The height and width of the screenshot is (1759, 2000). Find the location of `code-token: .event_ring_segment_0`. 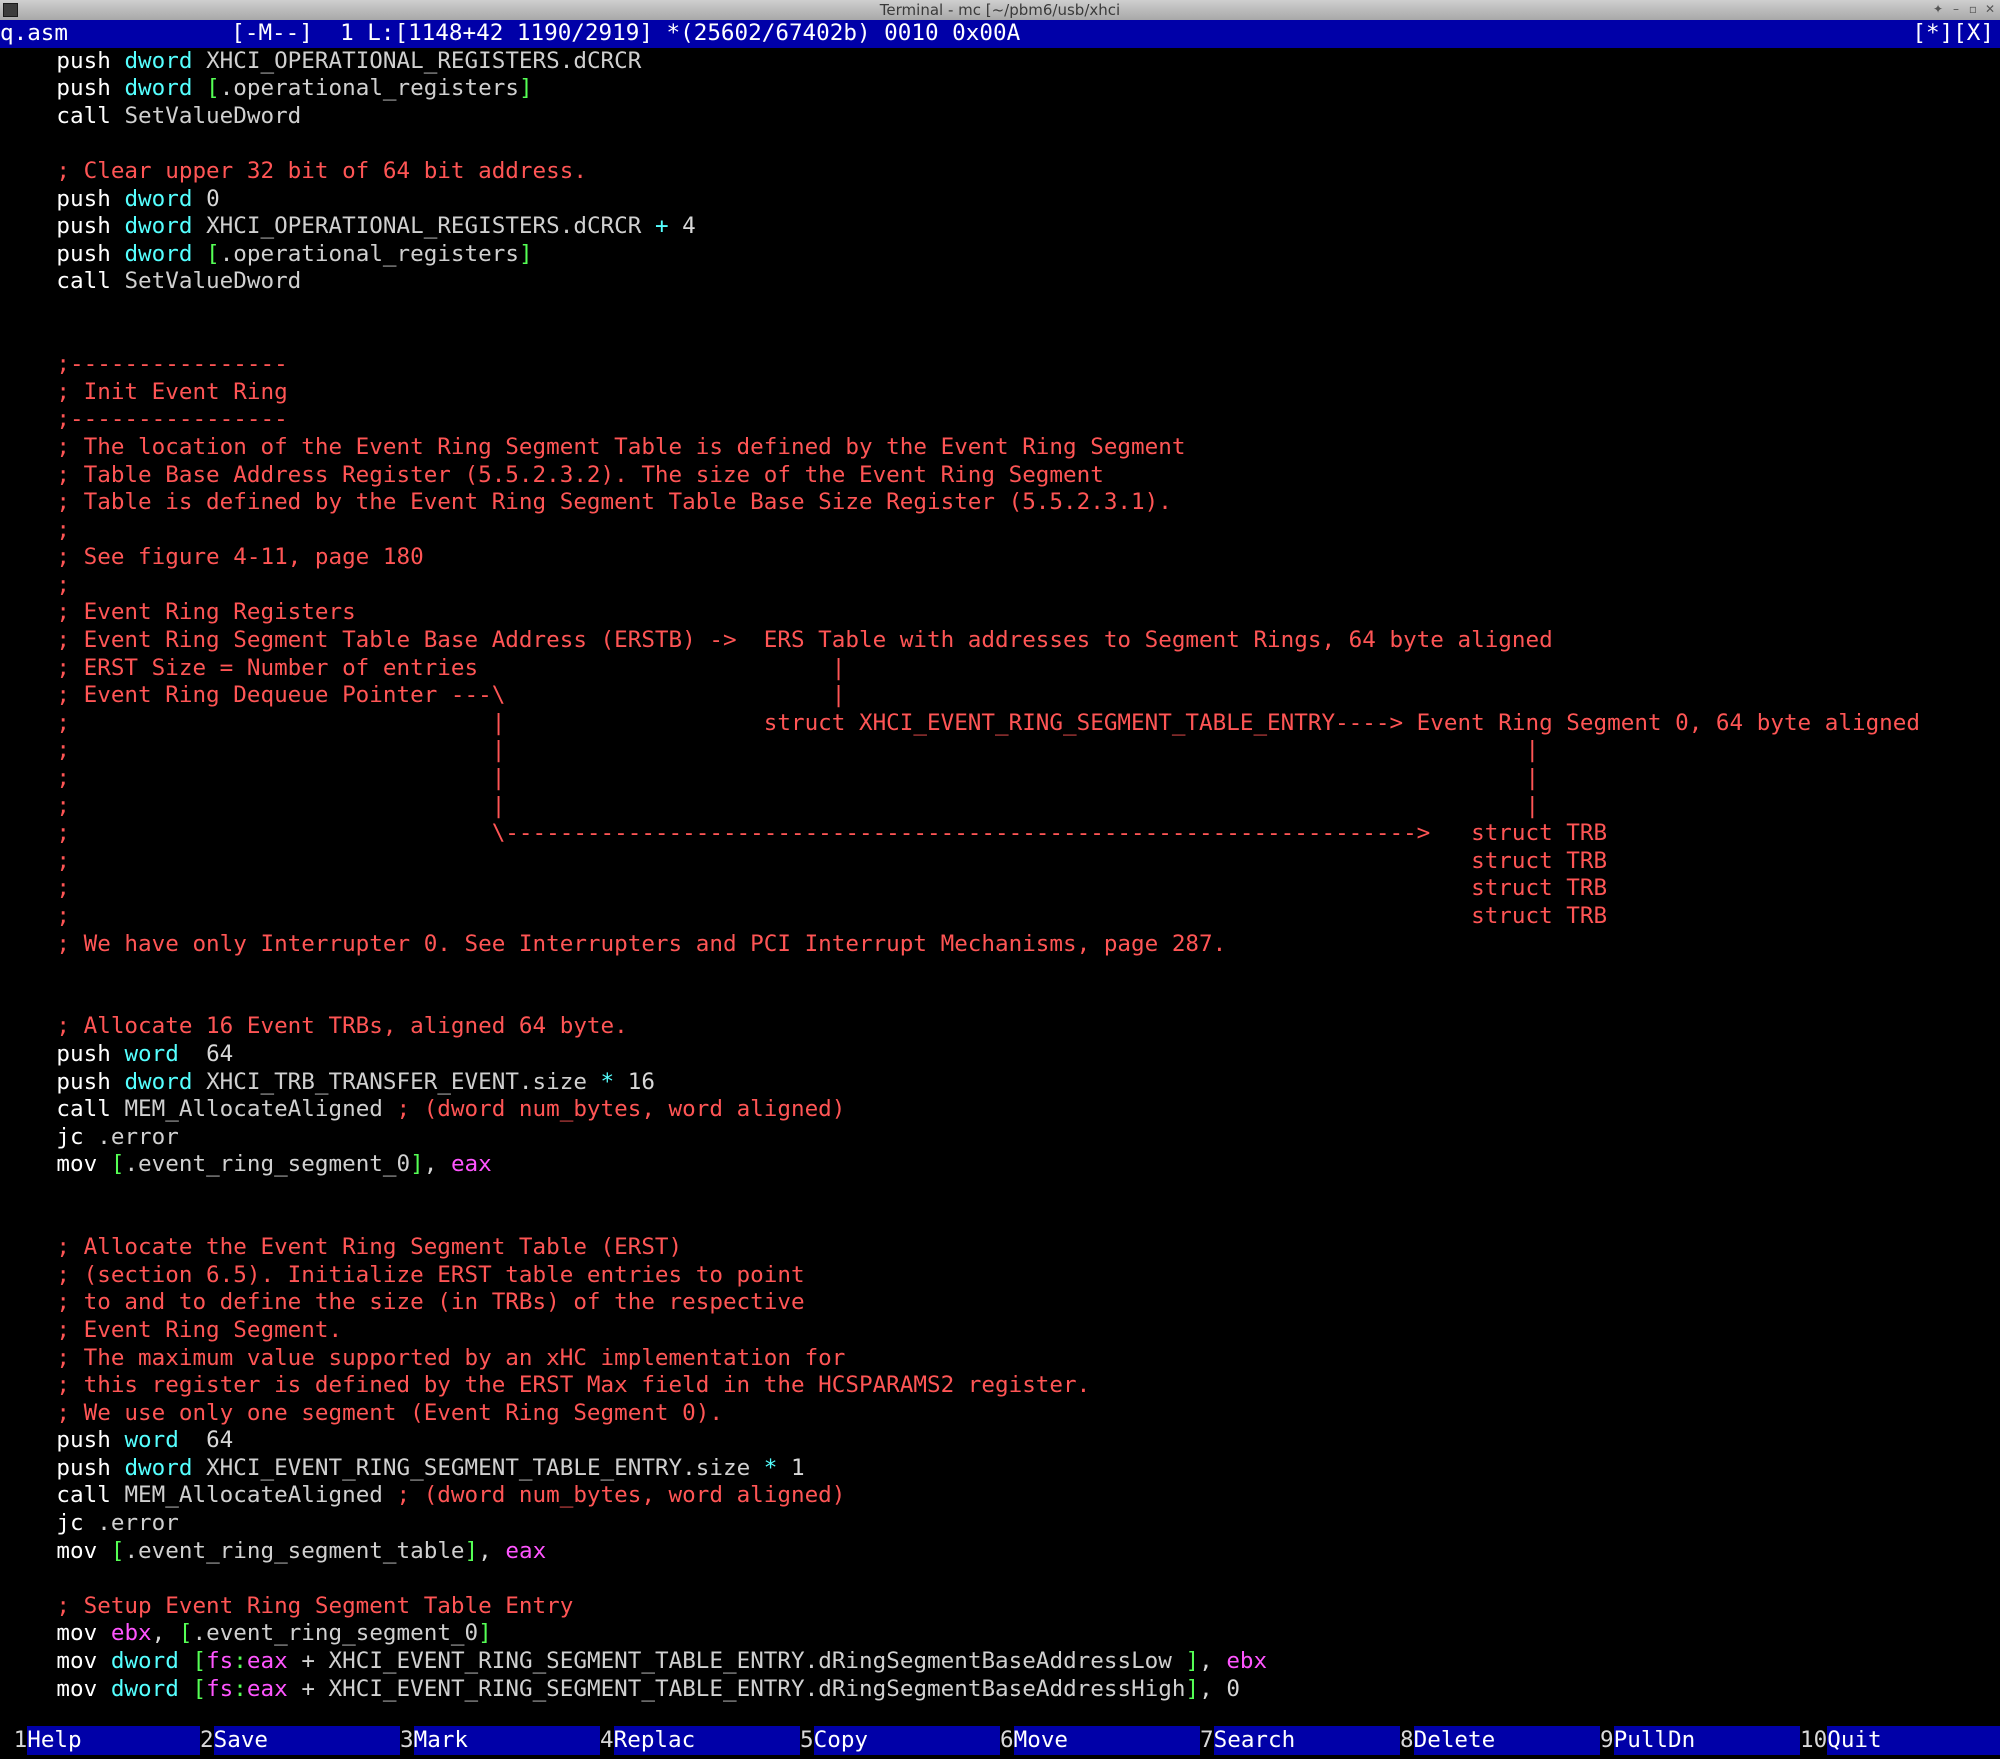

code-token: .event_ring_segment_0 is located at coordinates (335, 1633).